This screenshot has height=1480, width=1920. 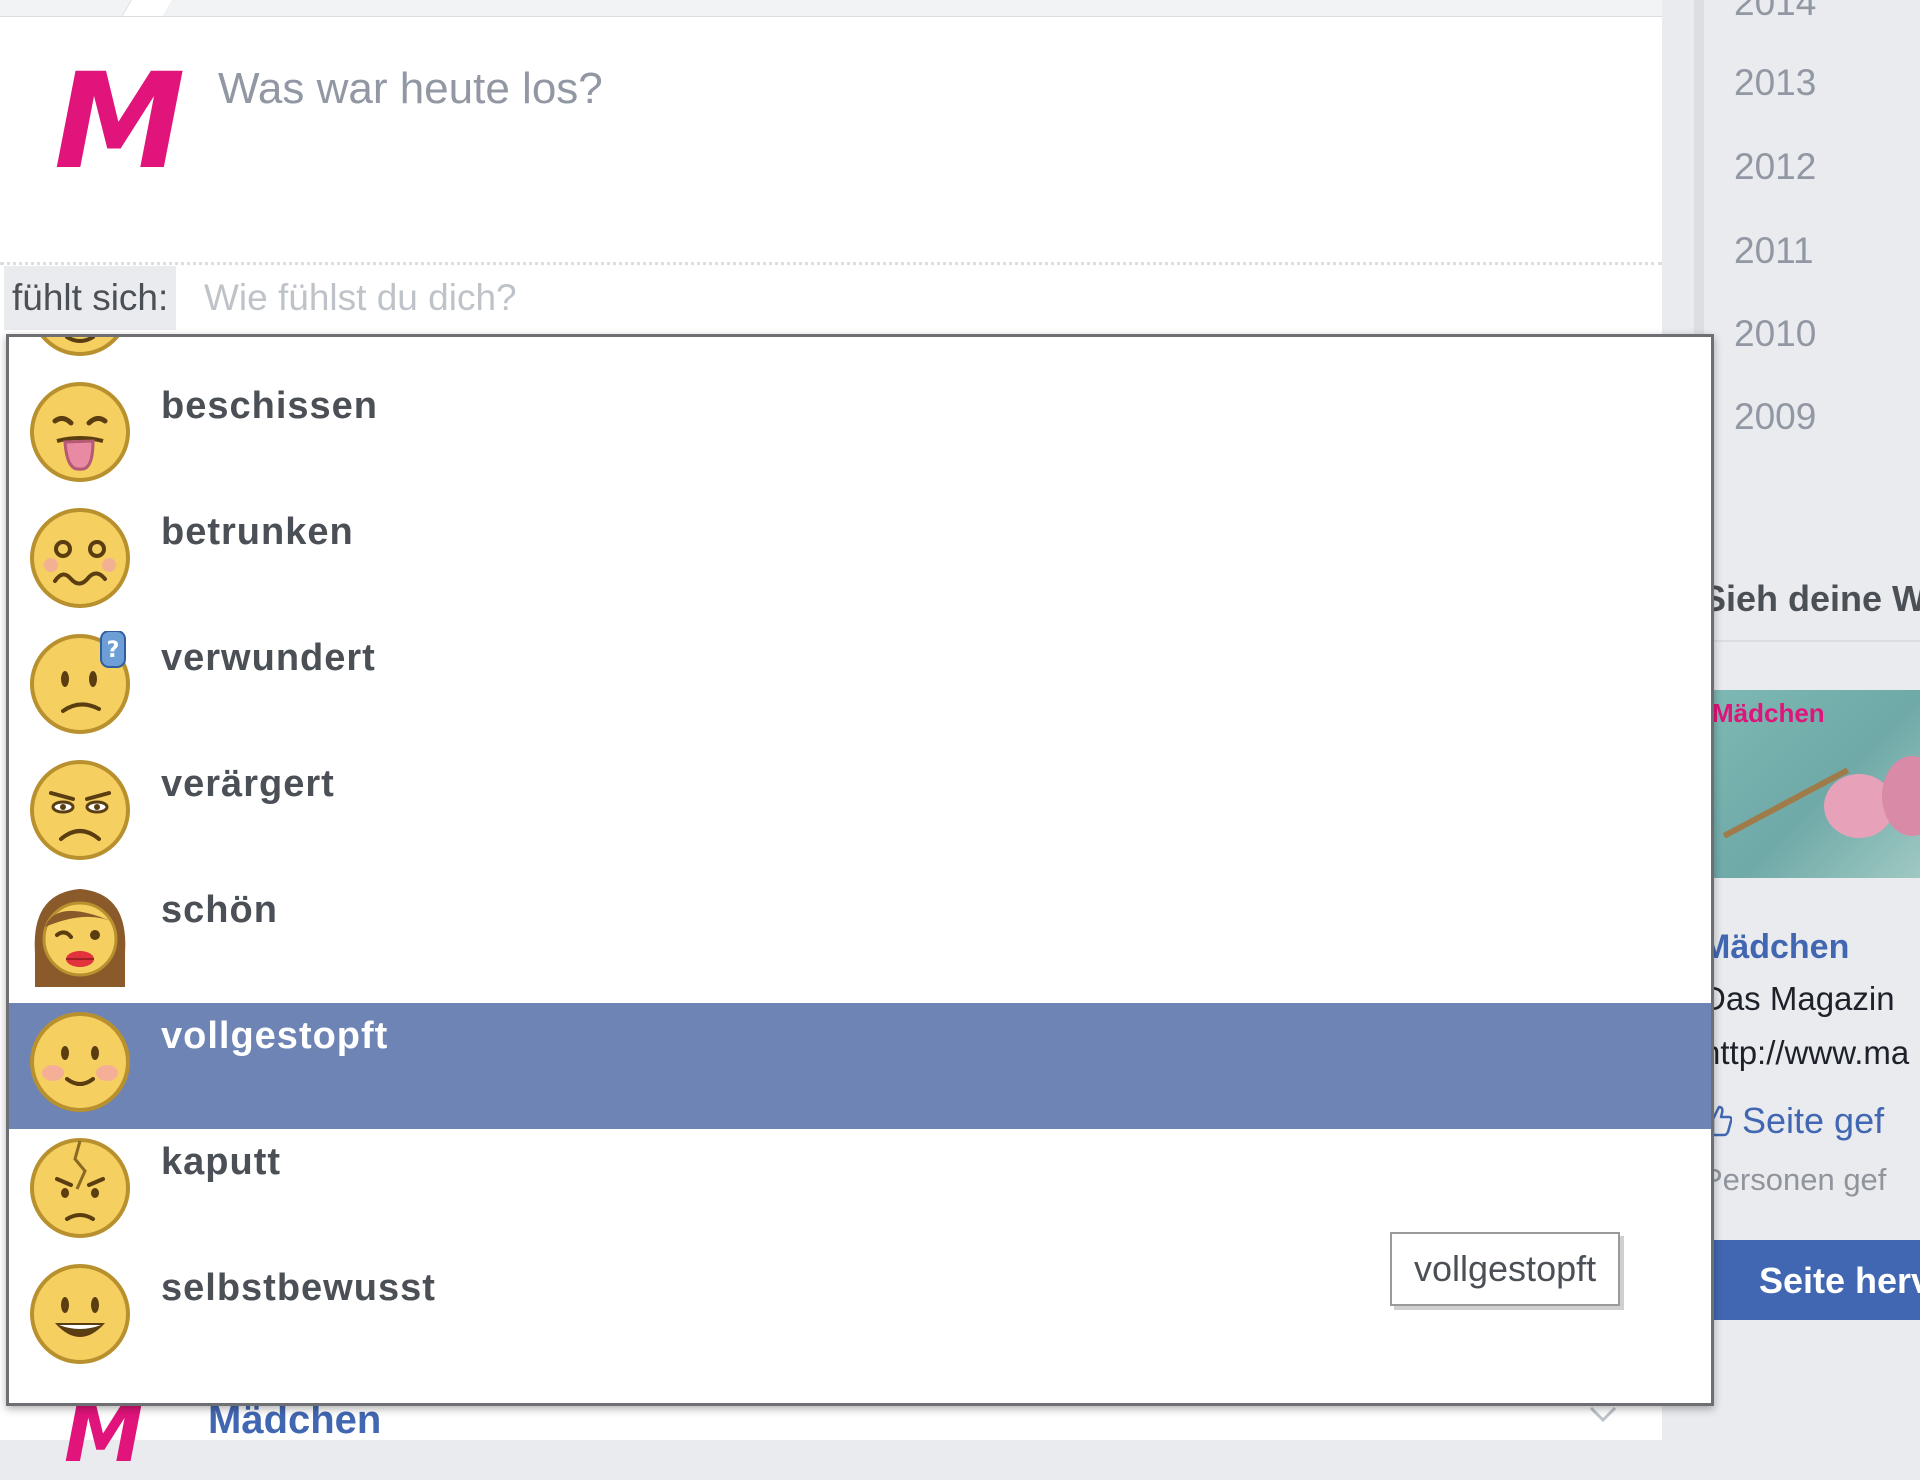 I want to click on feeling-option-schoen: schön, so click(x=860, y=940).